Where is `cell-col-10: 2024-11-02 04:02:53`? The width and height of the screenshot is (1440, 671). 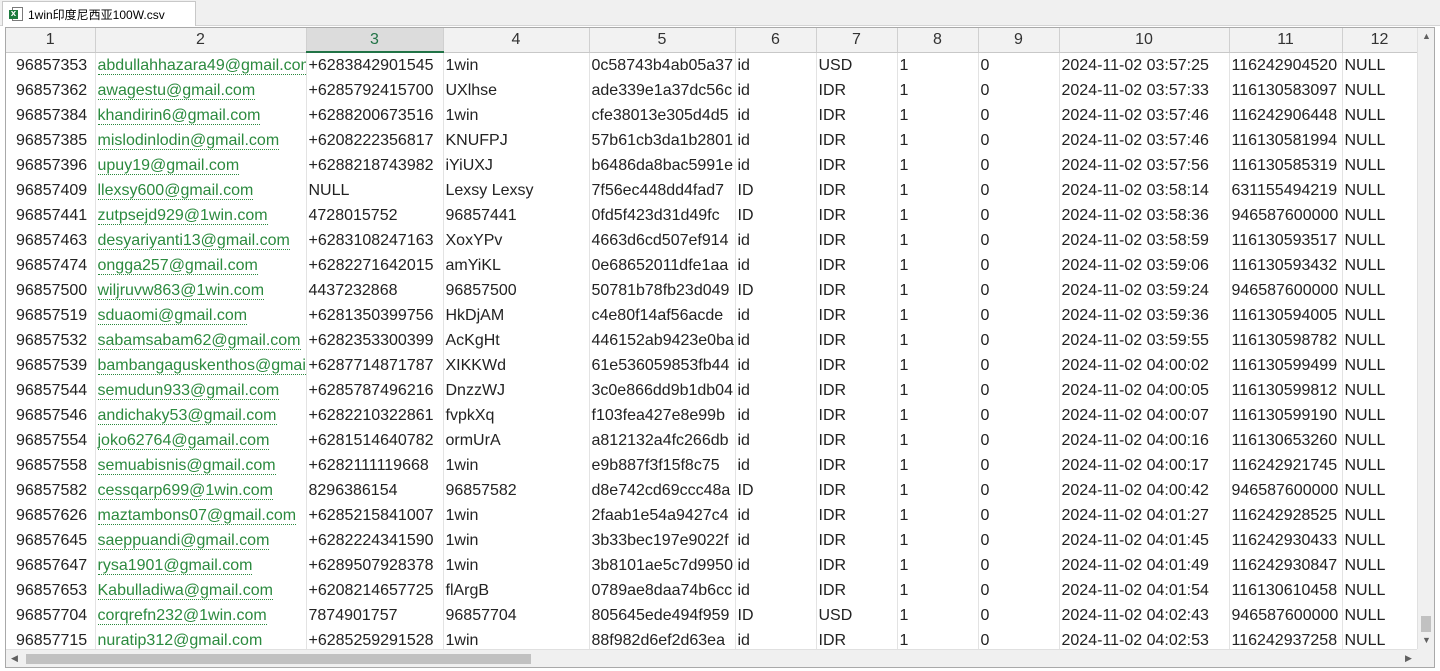
cell-col-10: 2024-11-02 04:02:53 is located at coordinates (1144, 638).